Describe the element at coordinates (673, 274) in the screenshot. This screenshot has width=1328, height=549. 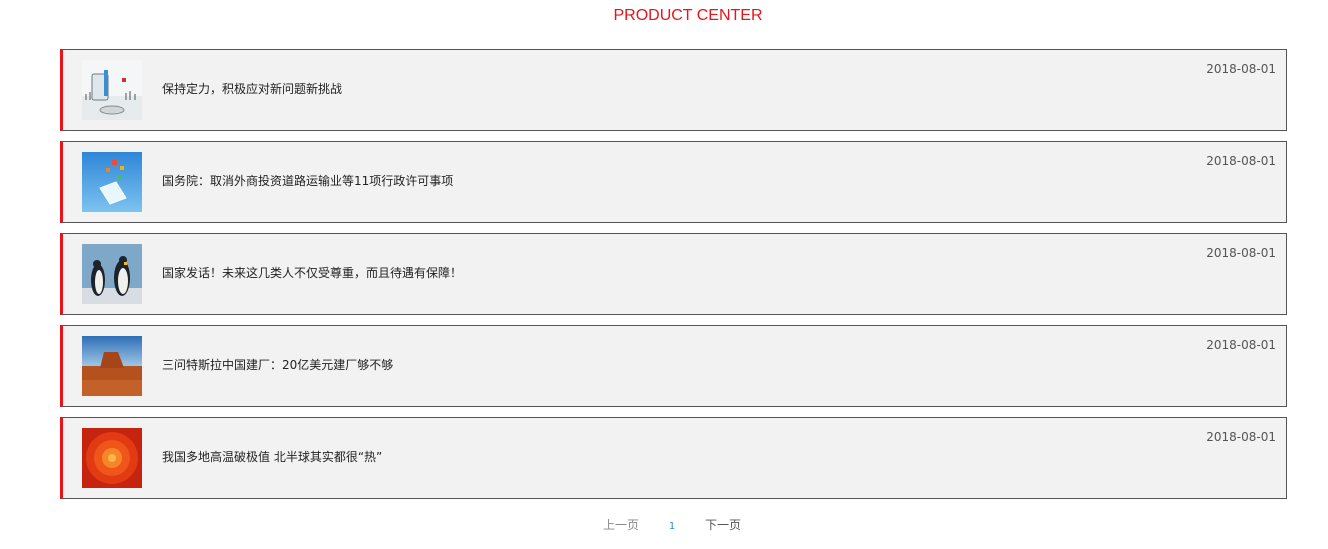
I see `news-item: 国家发话！未来这几类人不仅受尊重，而且待遇有保障！ 2018-08-01` at that location.